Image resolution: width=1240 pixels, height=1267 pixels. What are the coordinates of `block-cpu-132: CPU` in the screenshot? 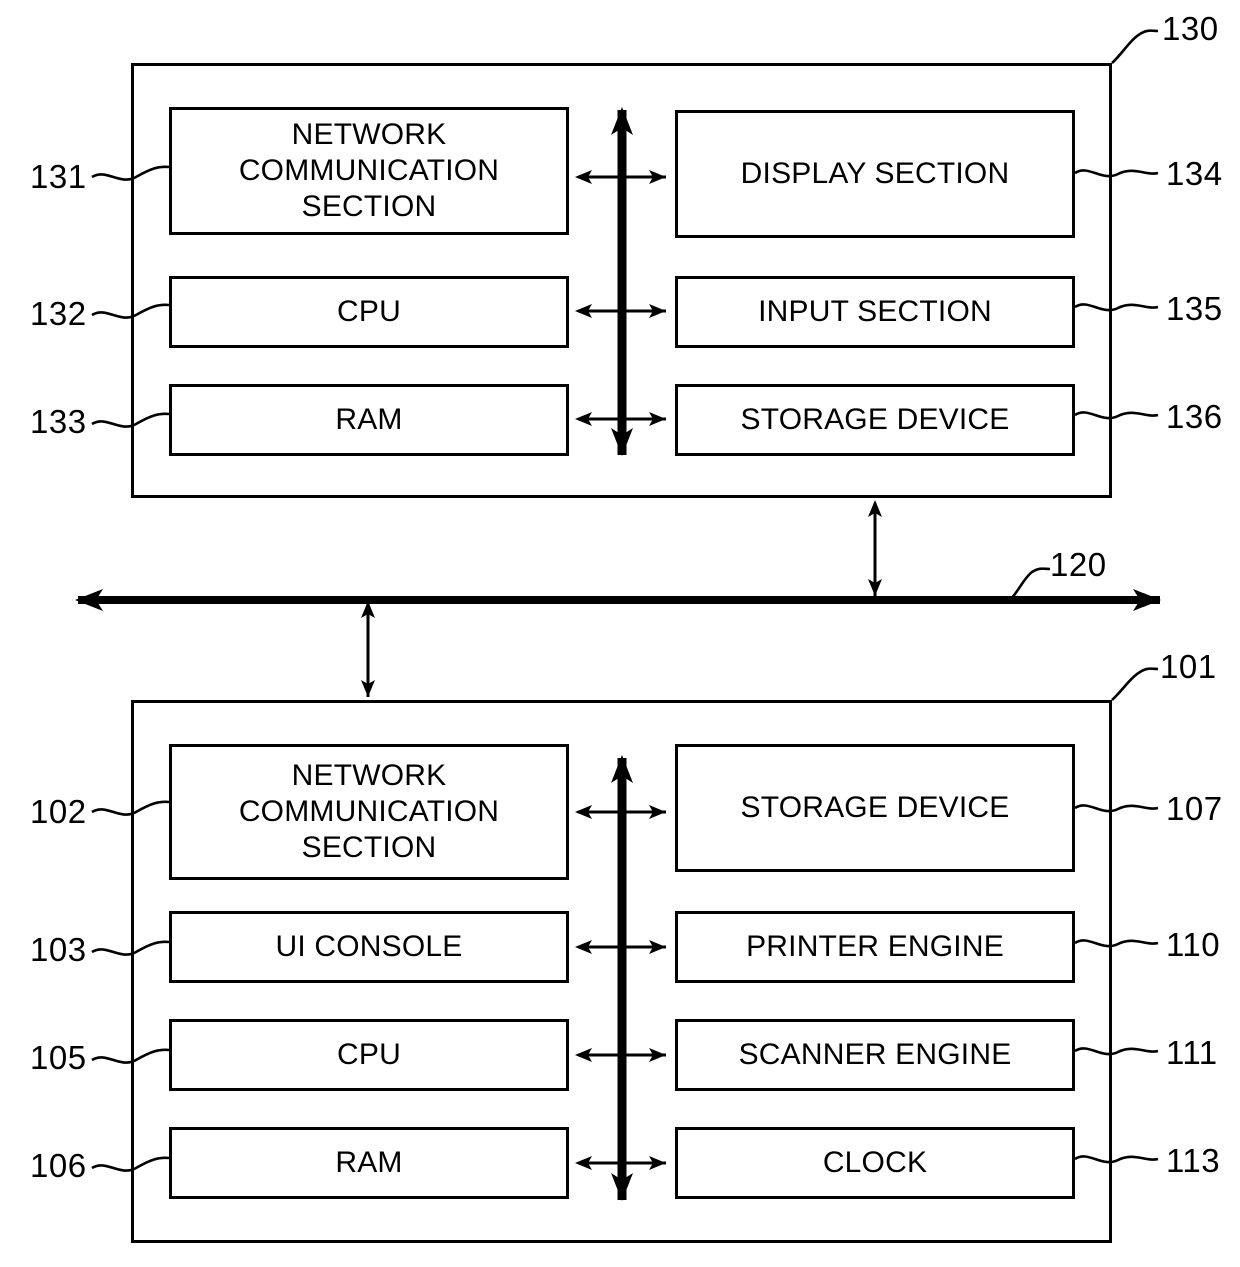 It's located at (369, 312).